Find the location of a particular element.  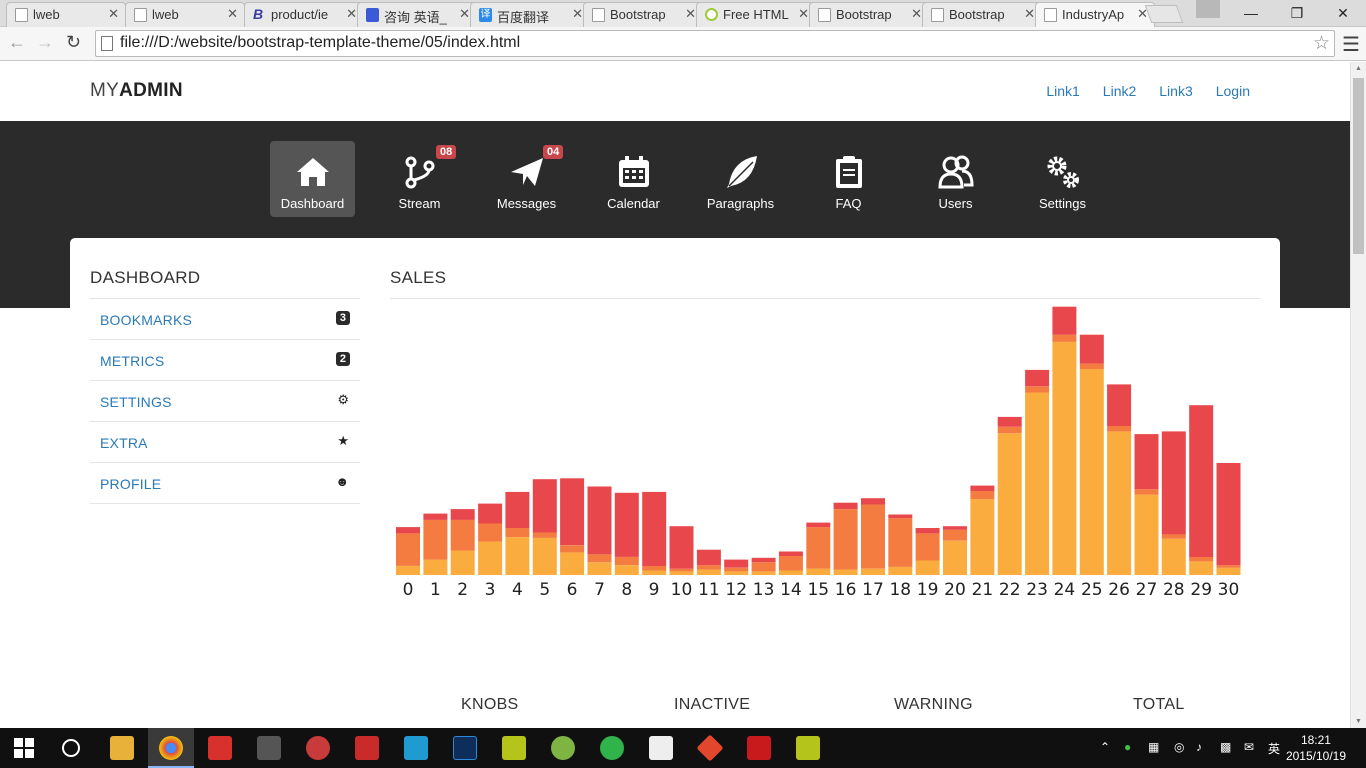

scroll-down-icon: ▼ is located at coordinates (1358, 721).